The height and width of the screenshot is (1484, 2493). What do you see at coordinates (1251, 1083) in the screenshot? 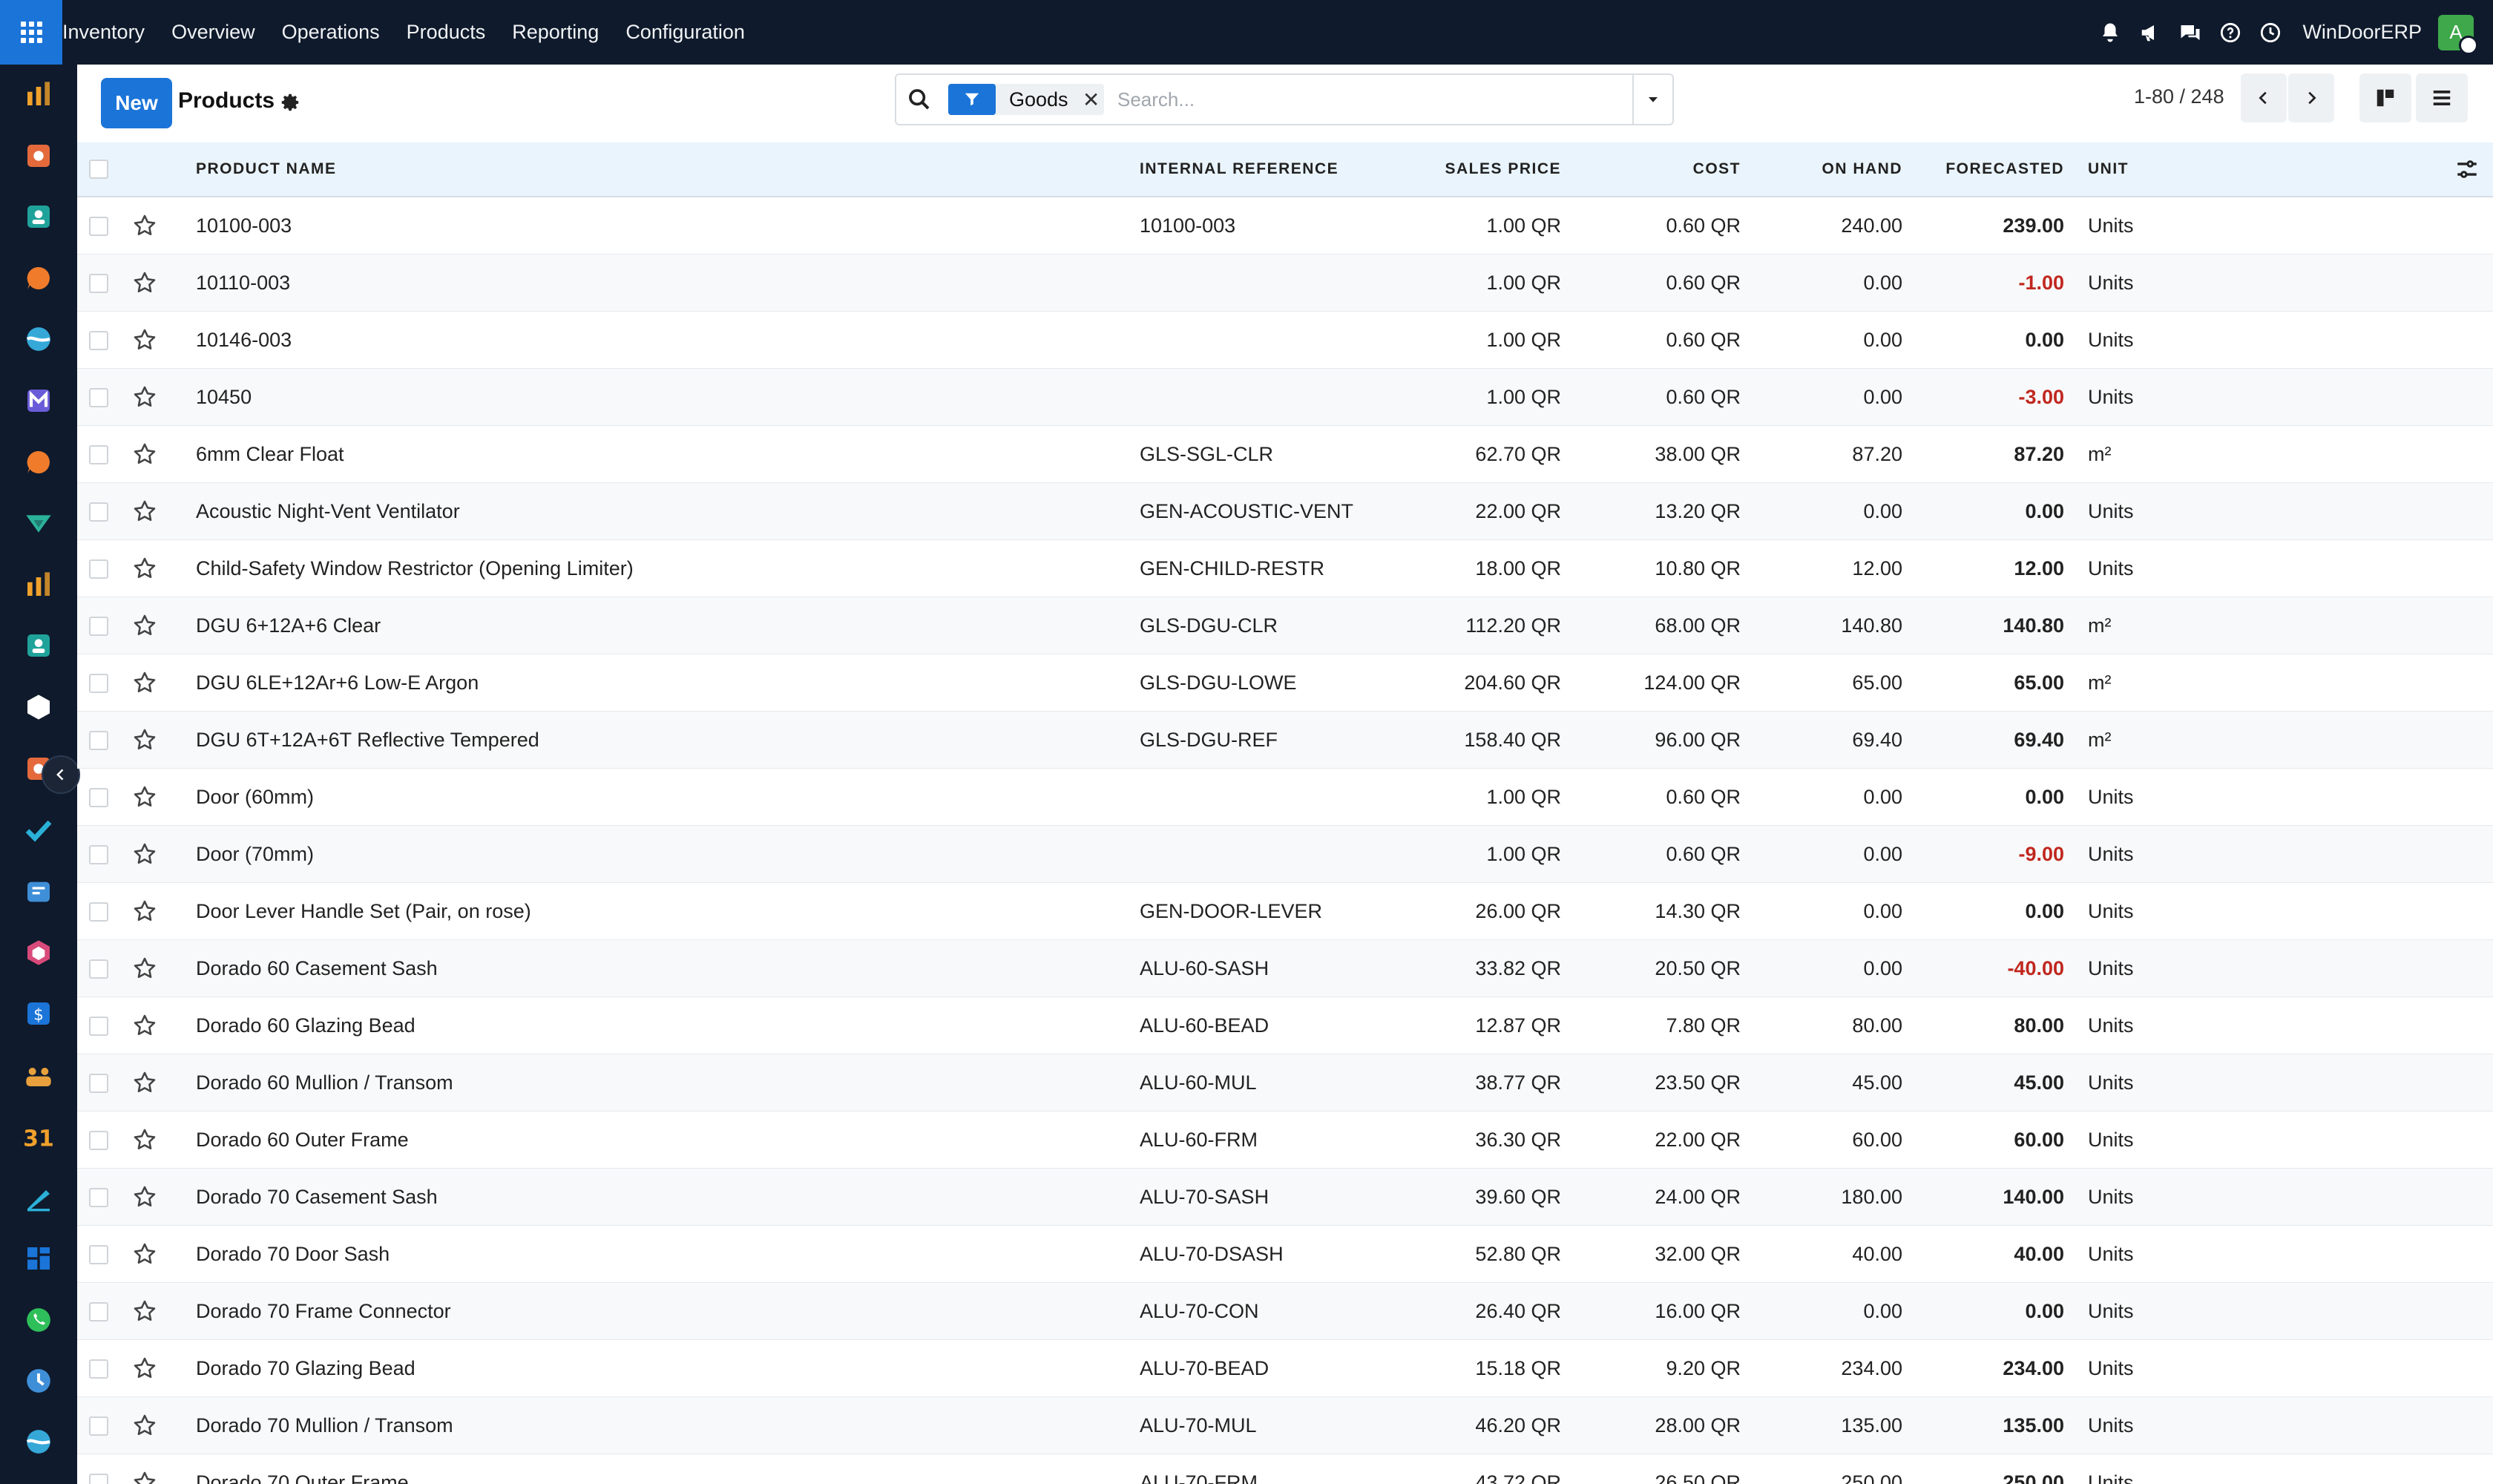
I see `cell-internal-reference: ALU-60-MUL` at bounding box center [1251, 1083].